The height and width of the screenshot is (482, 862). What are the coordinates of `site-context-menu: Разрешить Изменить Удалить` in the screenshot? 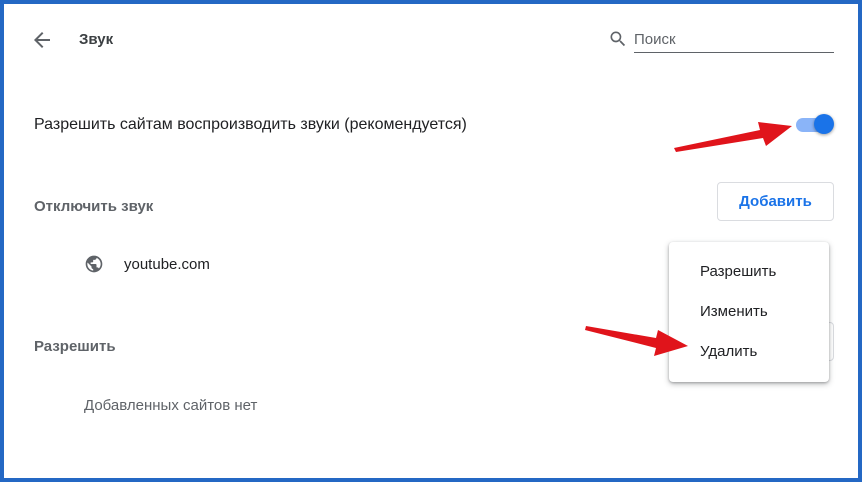 It's located at (749, 312).